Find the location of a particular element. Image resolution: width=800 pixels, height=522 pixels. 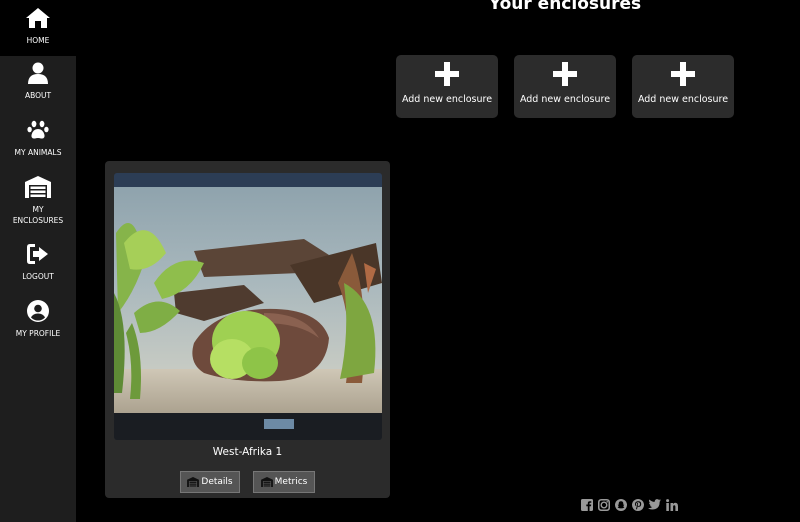

sidebar-item-my-animals: MY ANIMALS is located at coordinates (38, 137).